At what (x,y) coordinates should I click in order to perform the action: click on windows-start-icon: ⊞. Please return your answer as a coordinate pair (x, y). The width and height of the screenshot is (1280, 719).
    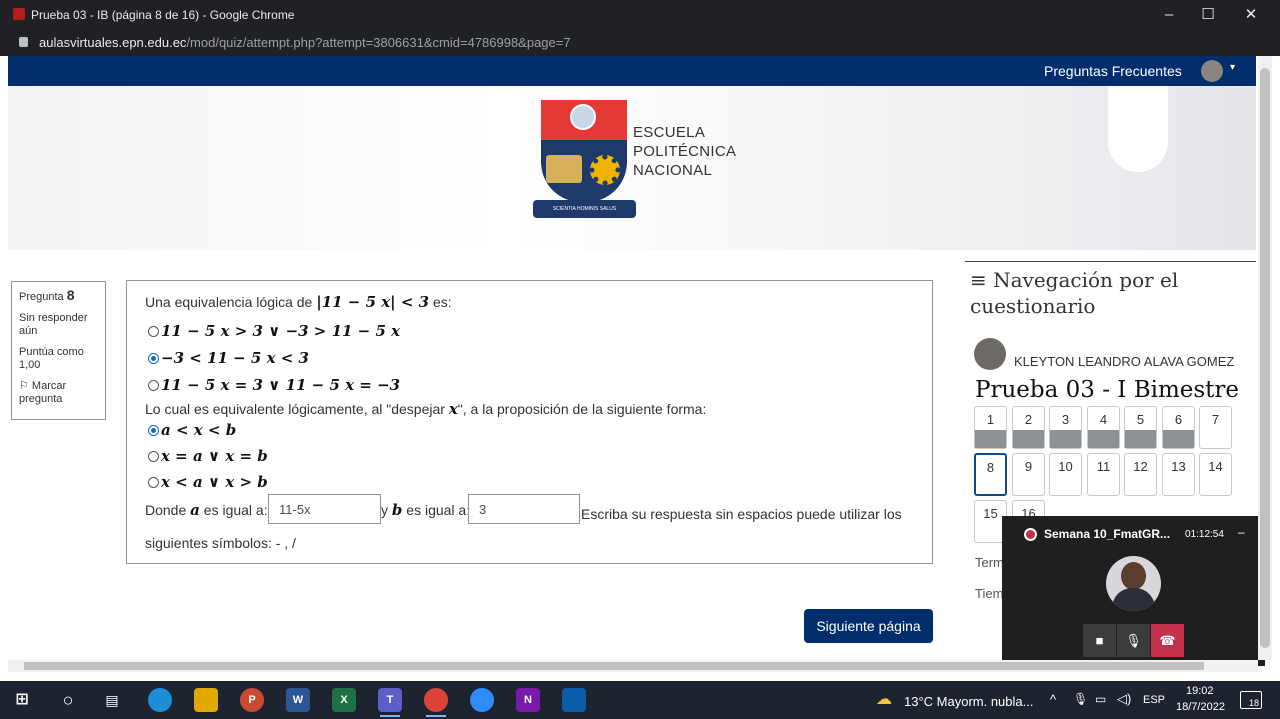
    Looking at the image, I should click on (22, 700).